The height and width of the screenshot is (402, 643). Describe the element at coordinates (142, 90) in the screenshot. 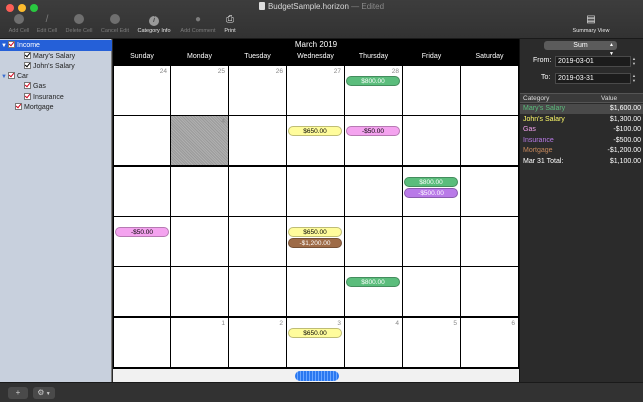

I see `day-cell: 24` at that location.